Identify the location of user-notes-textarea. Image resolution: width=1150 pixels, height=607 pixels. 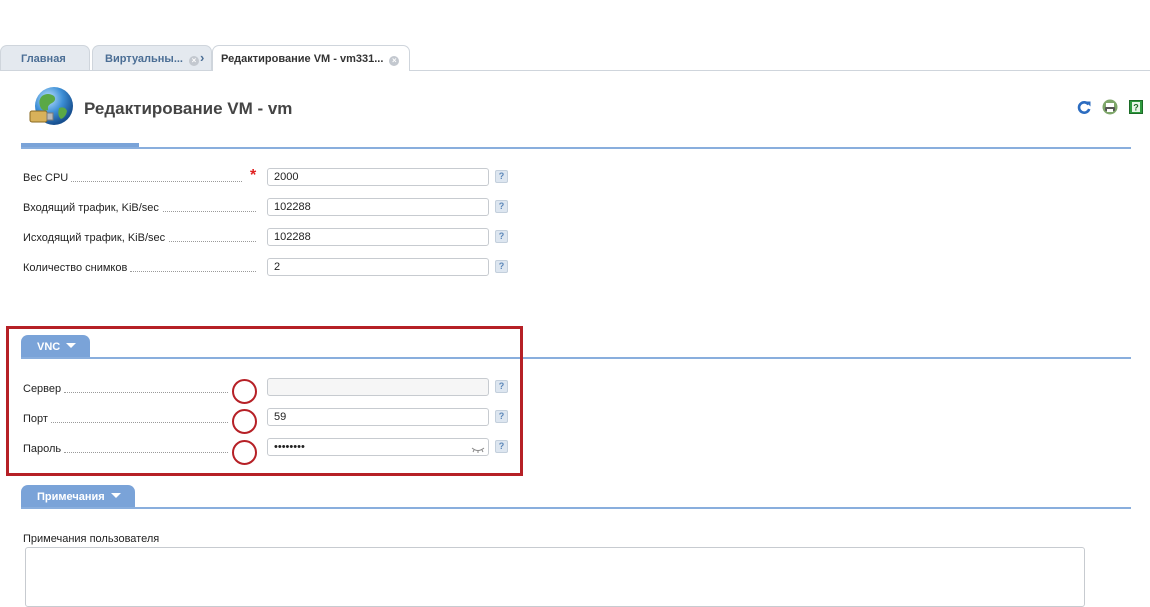
(555, 577).